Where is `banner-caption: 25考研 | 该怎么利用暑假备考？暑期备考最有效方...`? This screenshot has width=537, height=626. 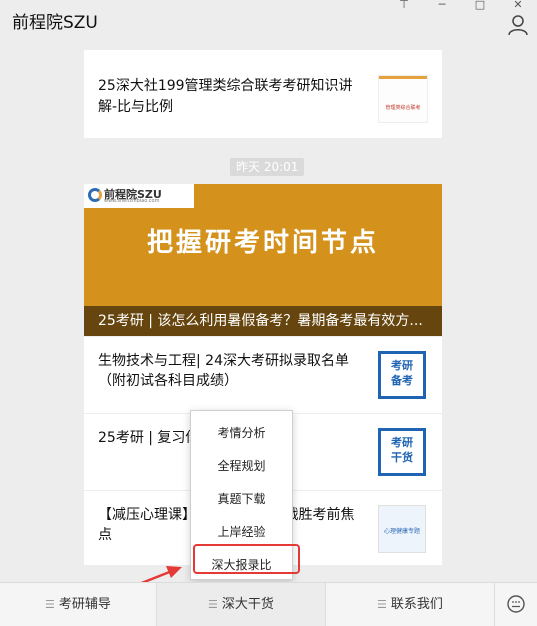 banner-caption: 25考研 | 该怎么利用暑假备考？暑期备考最有效方... is located at coordinates (263, 321).